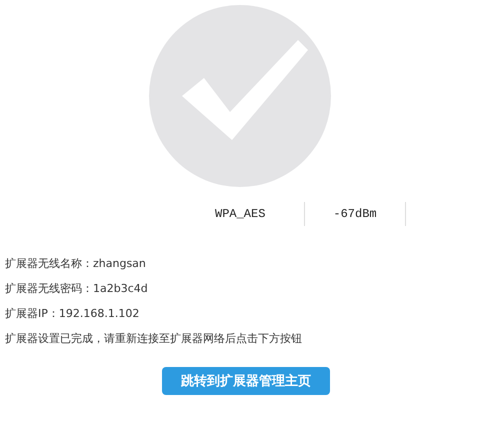 The width and height of the screenshot is (480, 423). What do you see at coordinates (154, 339) in the screenshot?
I see `info-text: 扩展器设置已完成，请重新连接至扩展器网络后点击下方按钮` at bounding box center [154, 339].